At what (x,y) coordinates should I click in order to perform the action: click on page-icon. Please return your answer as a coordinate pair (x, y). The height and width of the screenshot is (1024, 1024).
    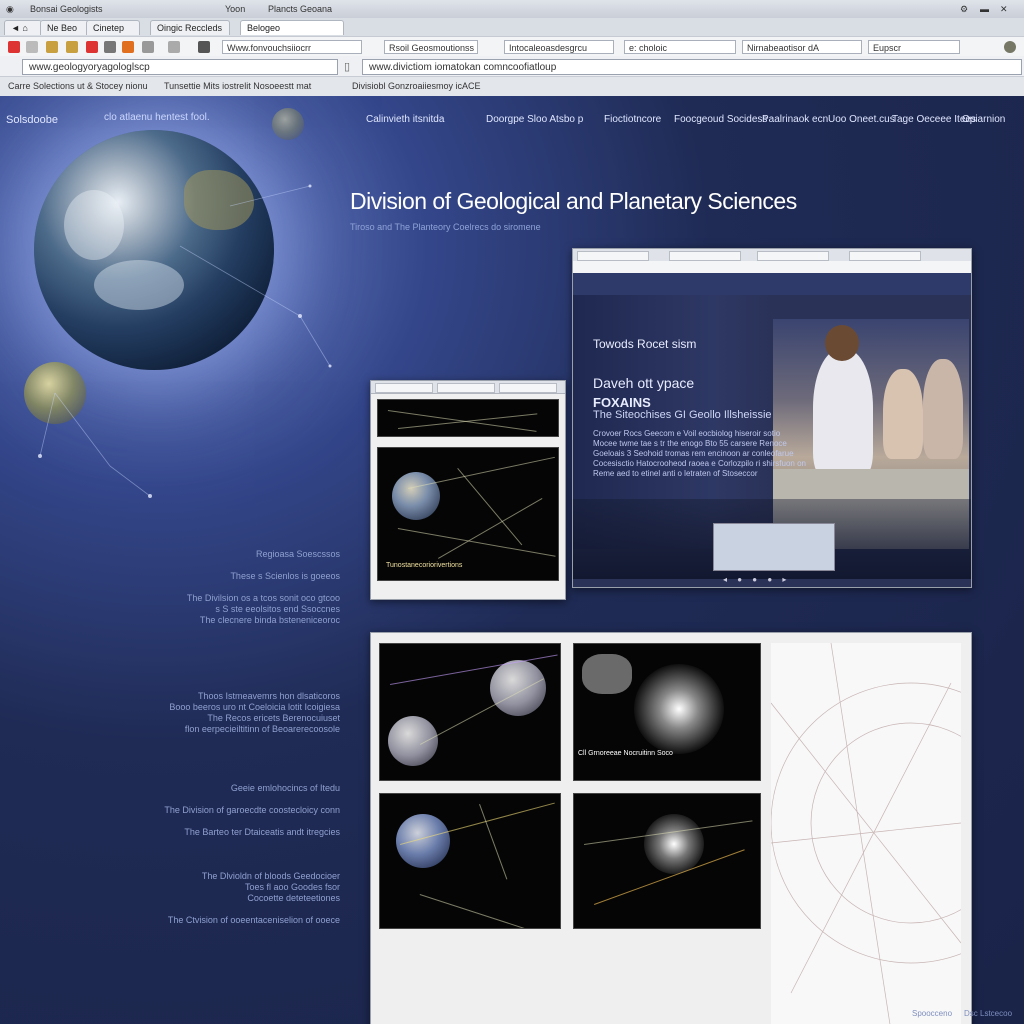
    Looking at the image, I should click on (148, 47).